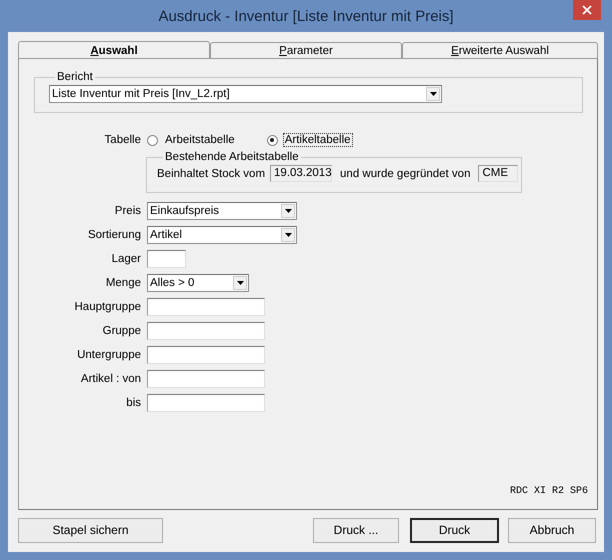 This screenshot has height=560, width=612. Describe the element at coordinates (500, 50) in the screenshot. I see `tab: Erweiterte Auswahl` at that location.